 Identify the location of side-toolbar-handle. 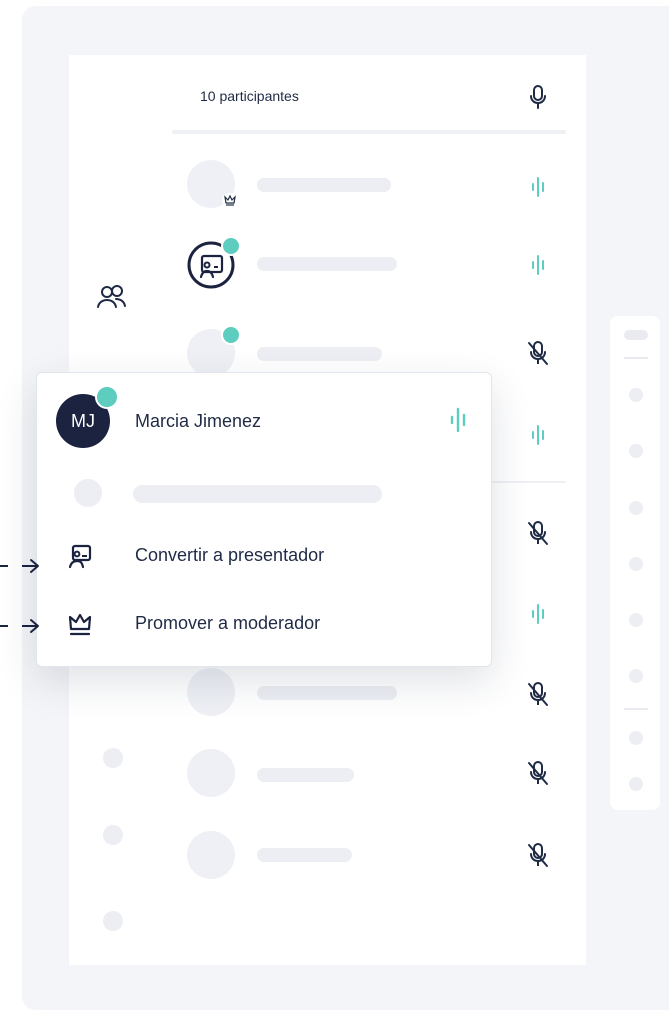
(636, 335).